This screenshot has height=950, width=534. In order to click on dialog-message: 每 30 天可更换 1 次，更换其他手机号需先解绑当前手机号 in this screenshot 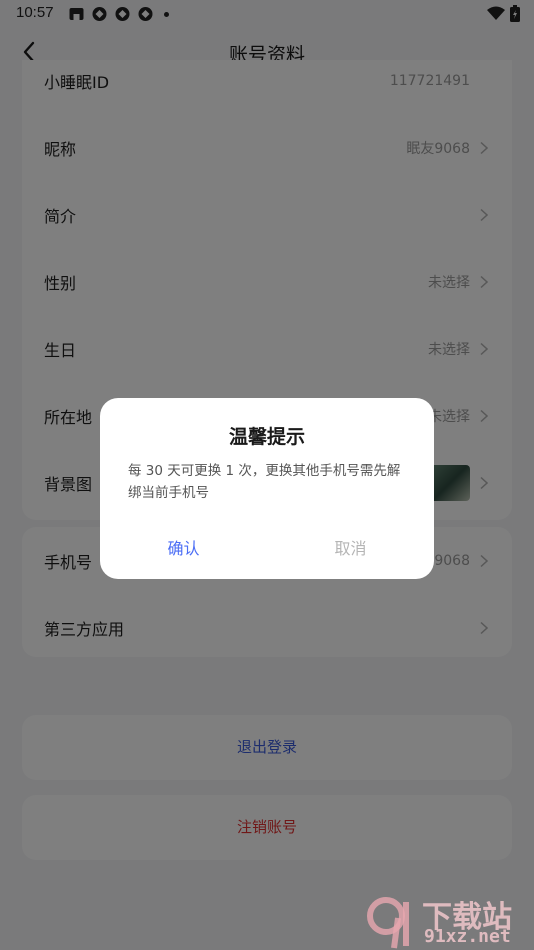, I will do `click(264, 482)`.